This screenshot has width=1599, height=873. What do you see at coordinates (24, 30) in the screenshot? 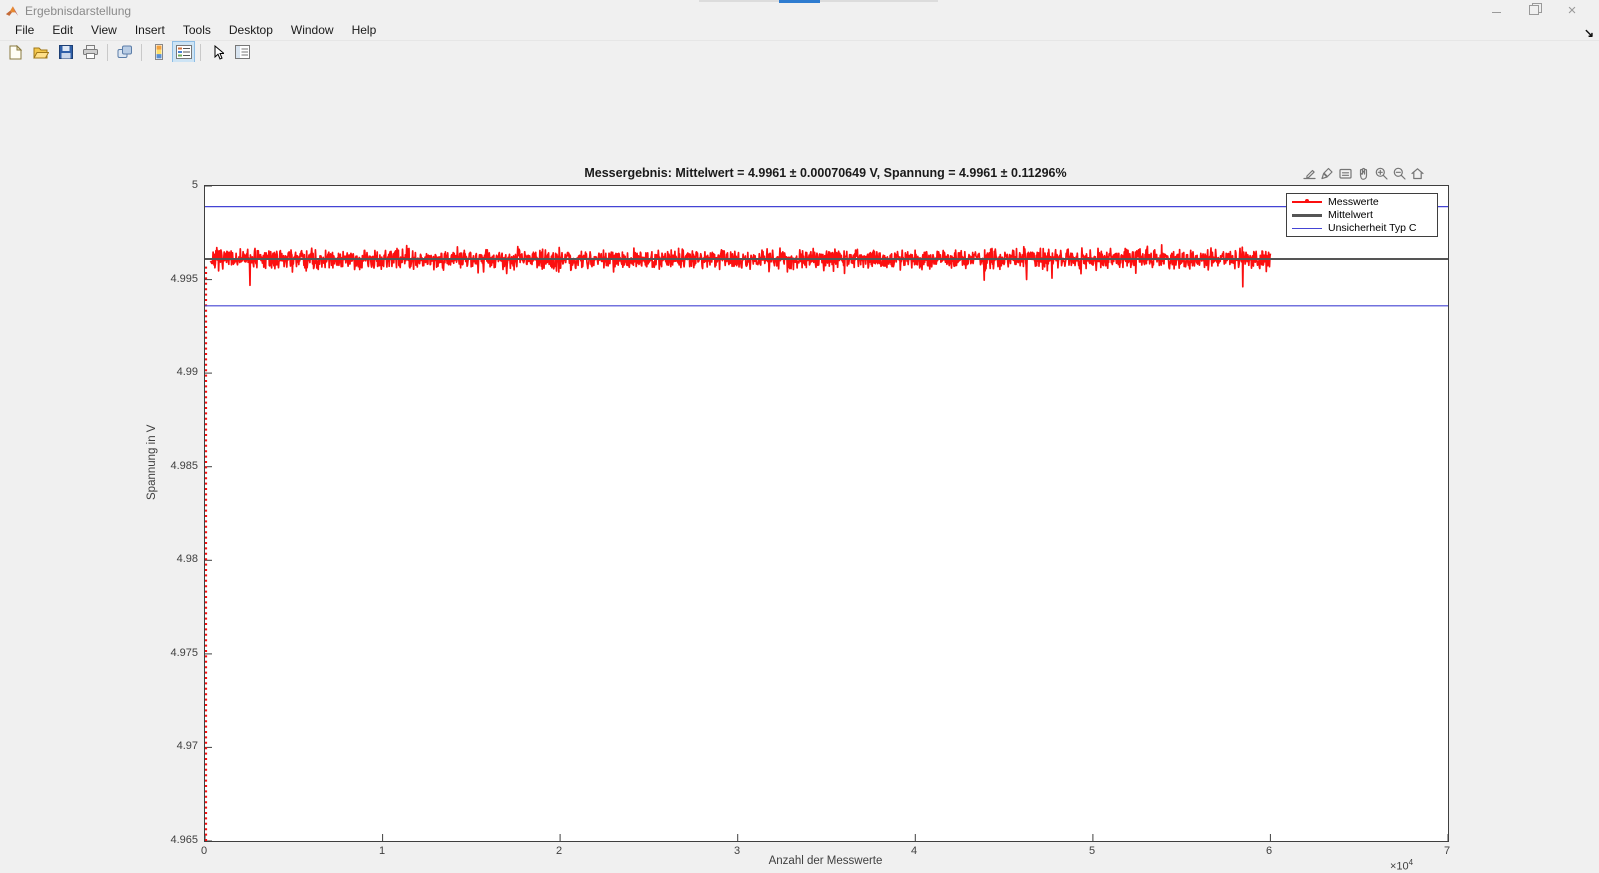
I see `menu-file: File` at bounding box center [24, 30].